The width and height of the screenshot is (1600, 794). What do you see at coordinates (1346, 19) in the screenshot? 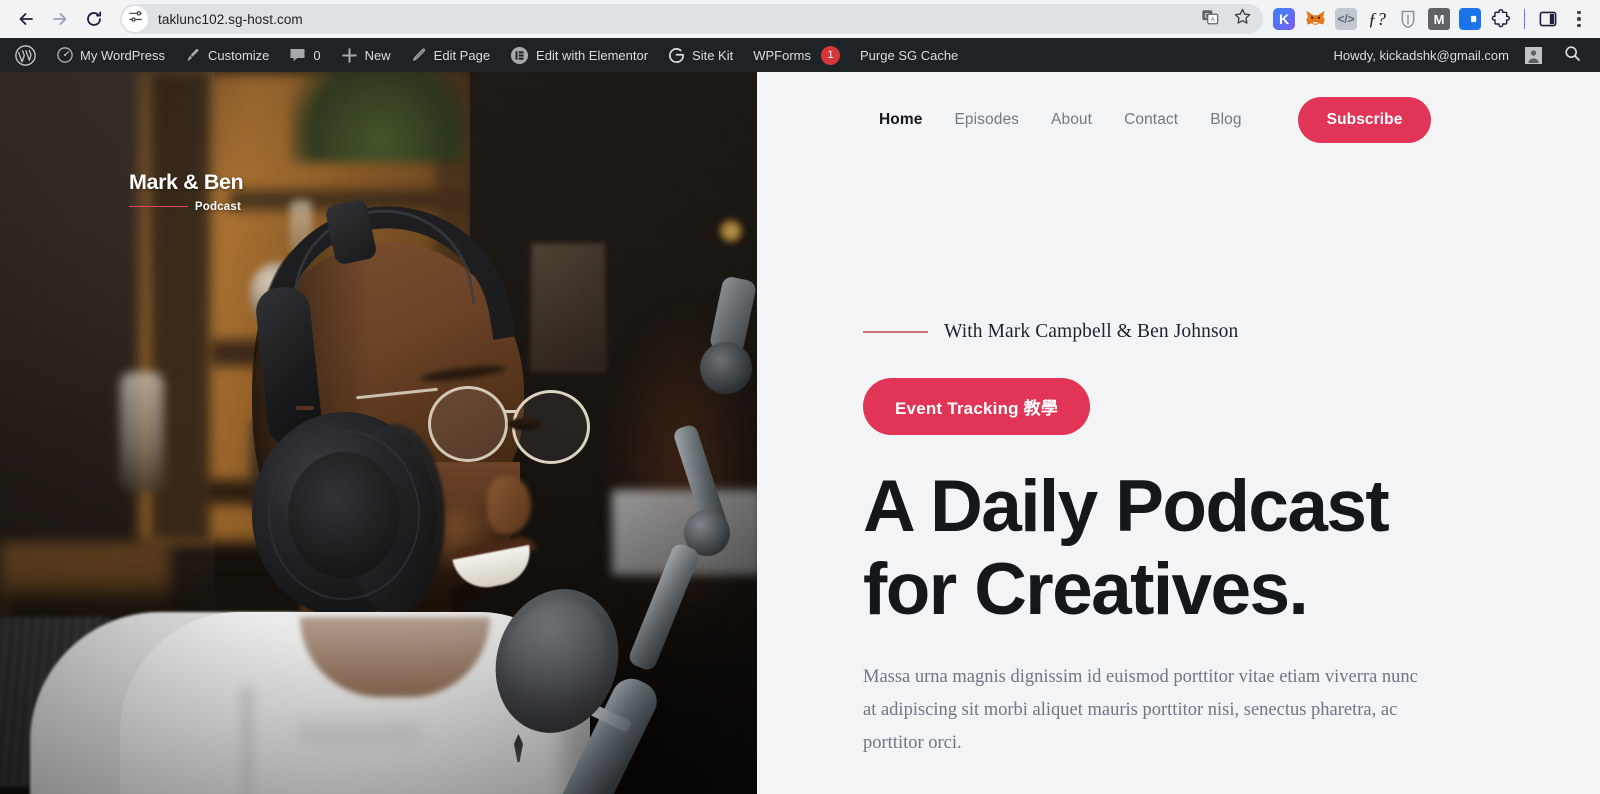
I see `code-inspector-icon: </>` at bounding box center [1346, 19].